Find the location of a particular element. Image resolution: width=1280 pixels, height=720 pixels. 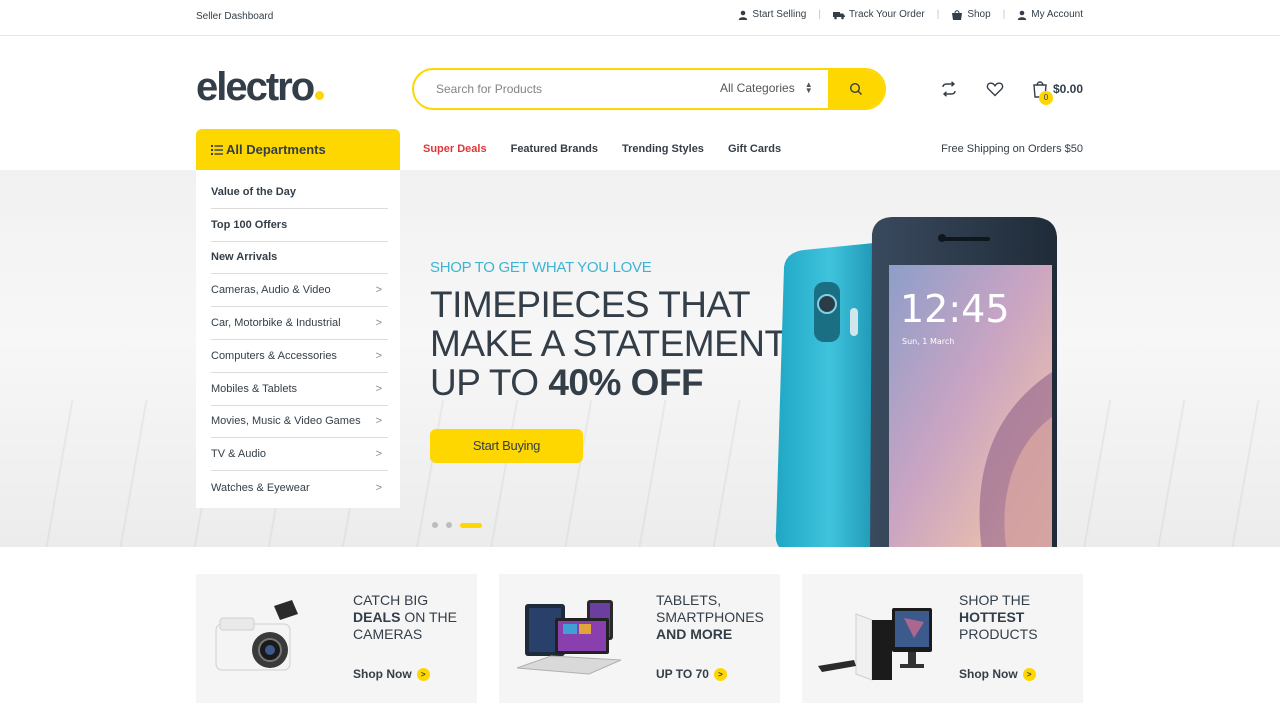

desktop-image is located at coordinates (875, 644).